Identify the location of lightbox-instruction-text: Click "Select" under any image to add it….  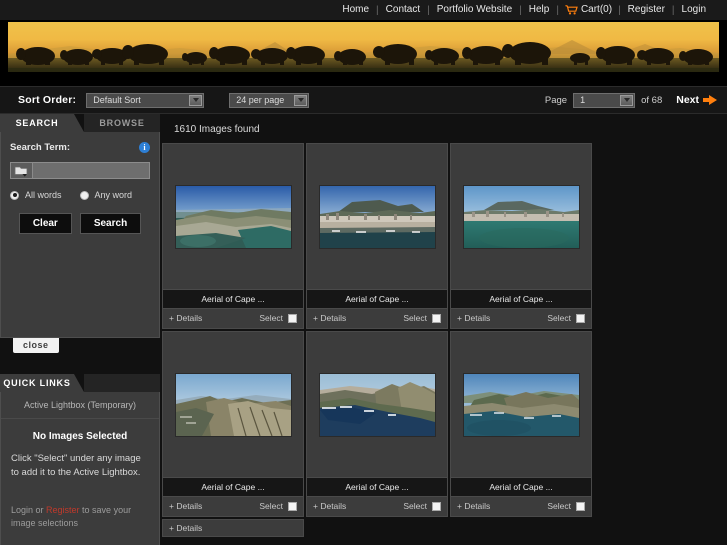
(76, 465).